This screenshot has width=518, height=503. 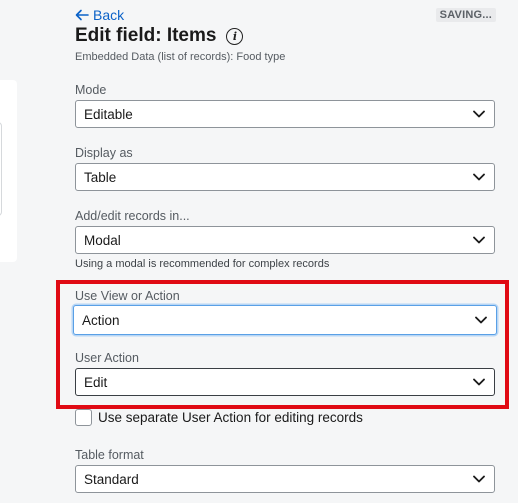 What do you see at coordinates (285, 479) in the screenshot?
I see `table-format-select: Standard` at bounding box center [285, 479].